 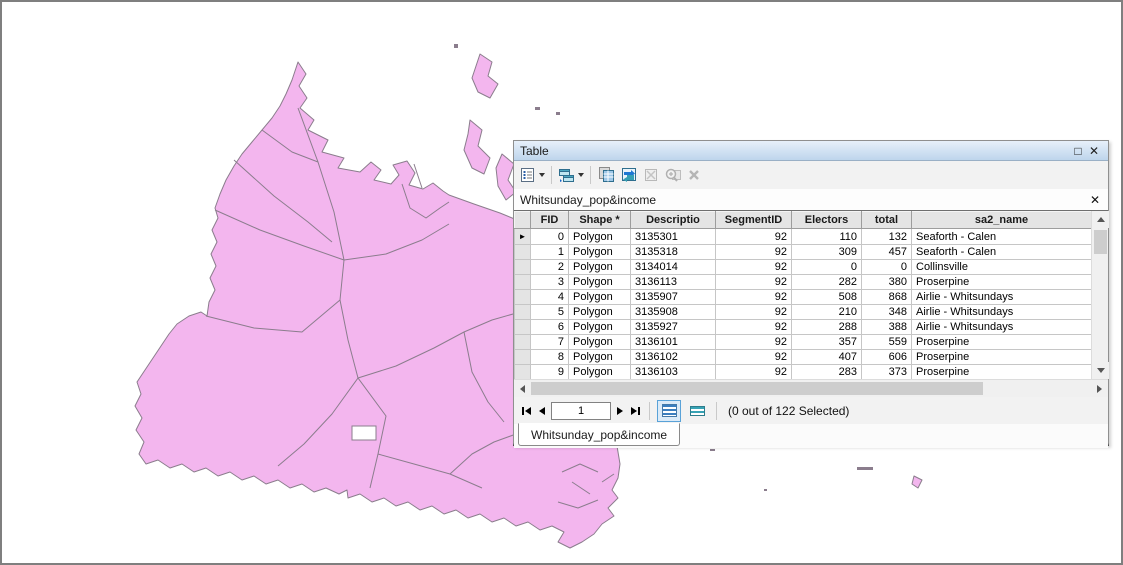 I want to click on cell-total: 606, so click(x=886, y=357).